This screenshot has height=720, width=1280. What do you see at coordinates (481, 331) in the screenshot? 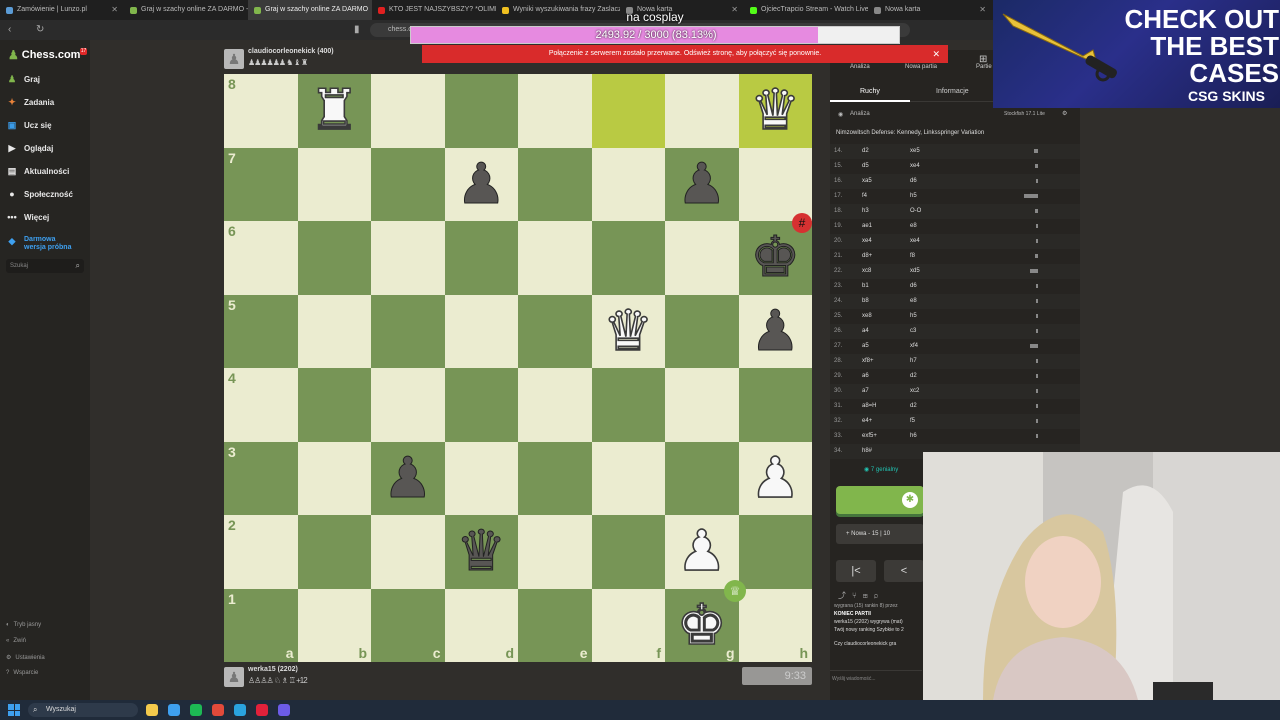
I see `square-d5` at bounding box center [481, 331].